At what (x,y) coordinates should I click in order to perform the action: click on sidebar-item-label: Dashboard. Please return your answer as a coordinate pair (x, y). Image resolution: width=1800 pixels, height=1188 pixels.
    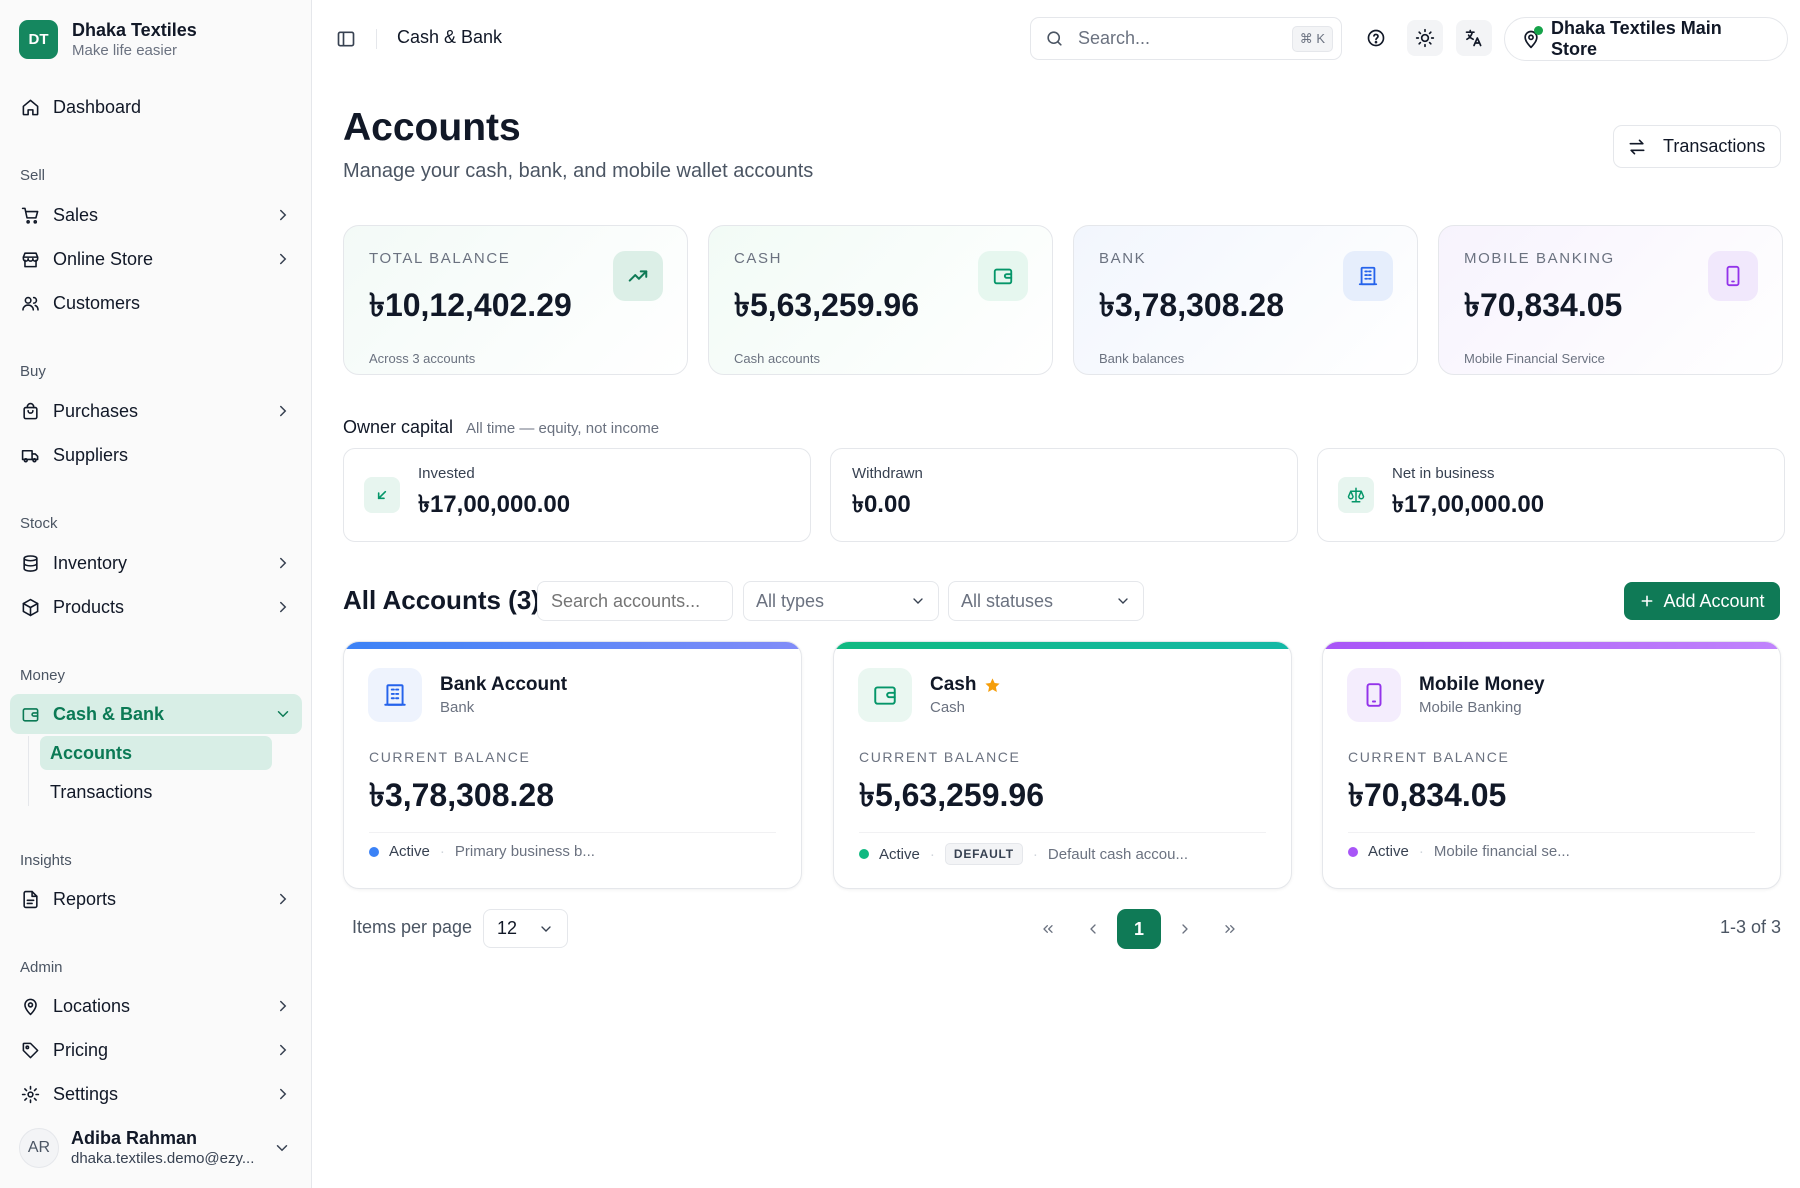
    Looking at the image, I should click on (97, 106).